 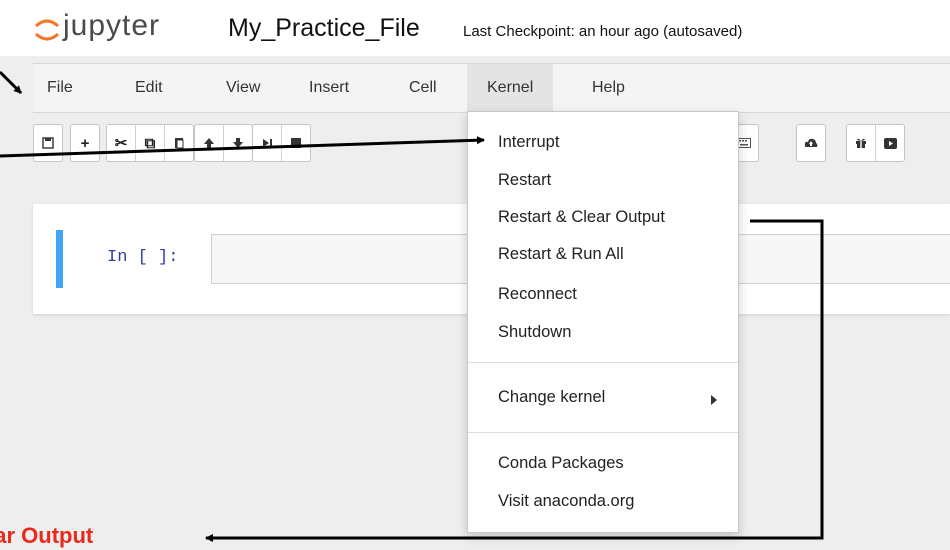 I want to click on copy-icon: ⧉, so click(x=150, y=143).